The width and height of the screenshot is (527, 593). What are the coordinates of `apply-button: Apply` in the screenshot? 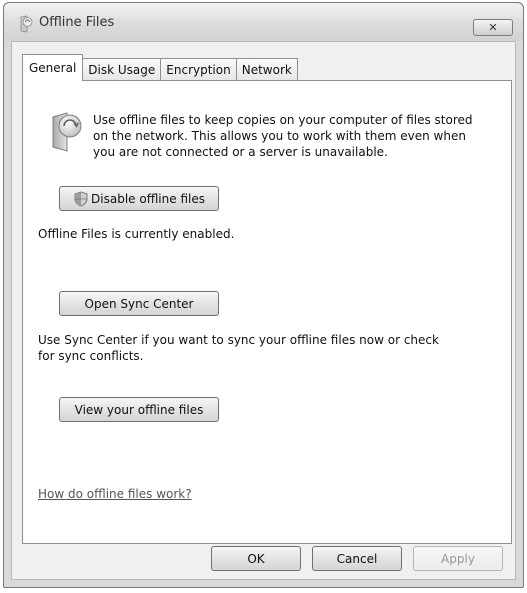 It's located at (458, 558).